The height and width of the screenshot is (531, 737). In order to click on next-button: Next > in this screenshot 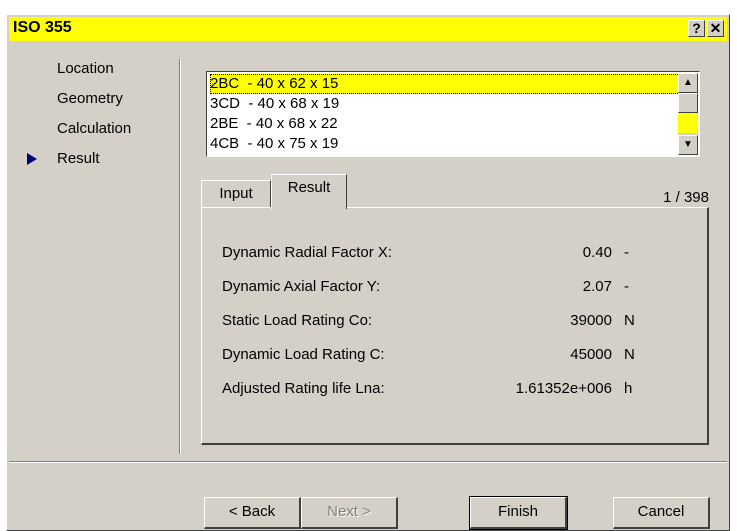, I will do `click(349, 513)`.